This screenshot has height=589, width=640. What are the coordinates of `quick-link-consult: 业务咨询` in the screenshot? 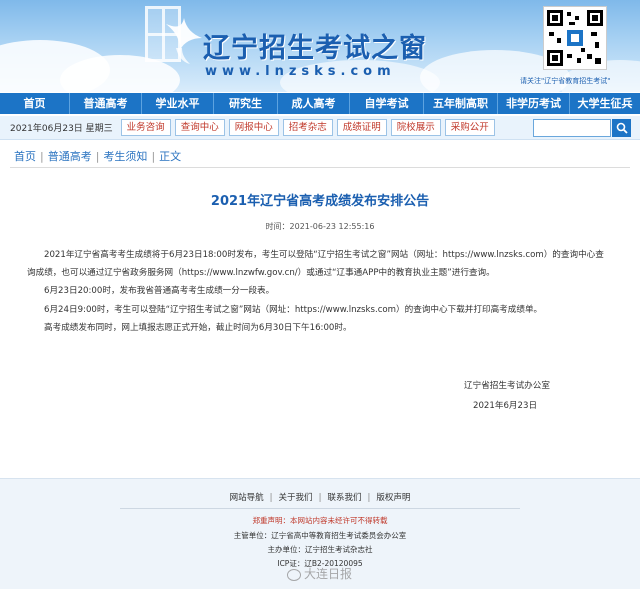 It's located at (145, 127).